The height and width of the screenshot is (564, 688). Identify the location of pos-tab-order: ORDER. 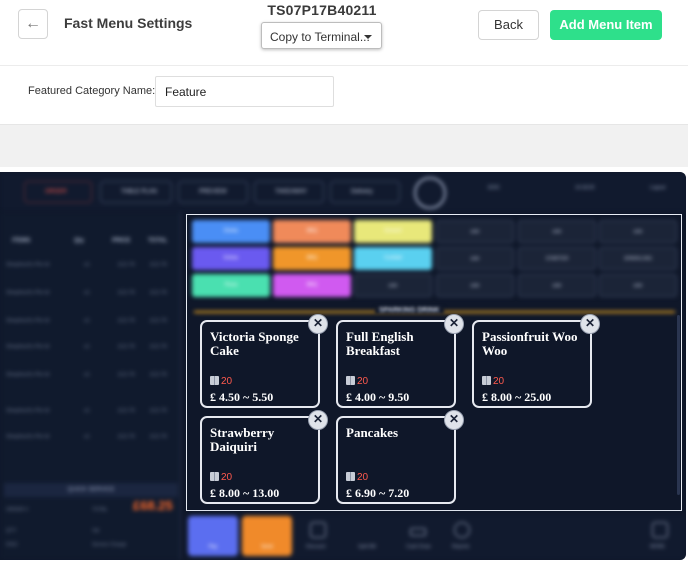
(58, 192).